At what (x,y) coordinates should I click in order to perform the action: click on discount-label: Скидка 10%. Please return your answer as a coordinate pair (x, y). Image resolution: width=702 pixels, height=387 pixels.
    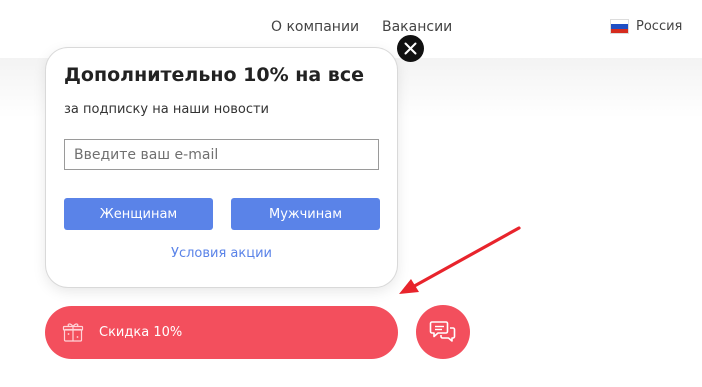
    Looking at the image, I should click on (141, 332).